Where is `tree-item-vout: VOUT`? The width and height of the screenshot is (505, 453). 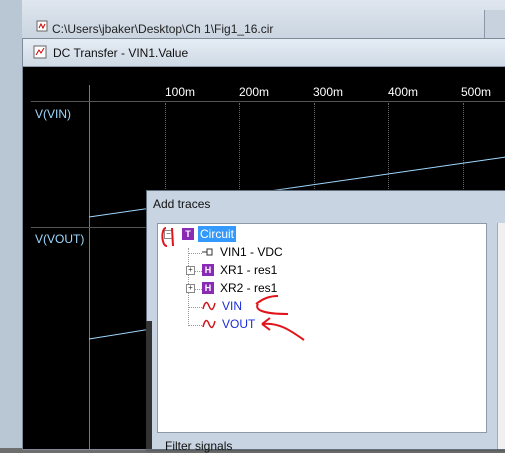 tree-item-vout: VOUT is located at coordinates (262, 324).